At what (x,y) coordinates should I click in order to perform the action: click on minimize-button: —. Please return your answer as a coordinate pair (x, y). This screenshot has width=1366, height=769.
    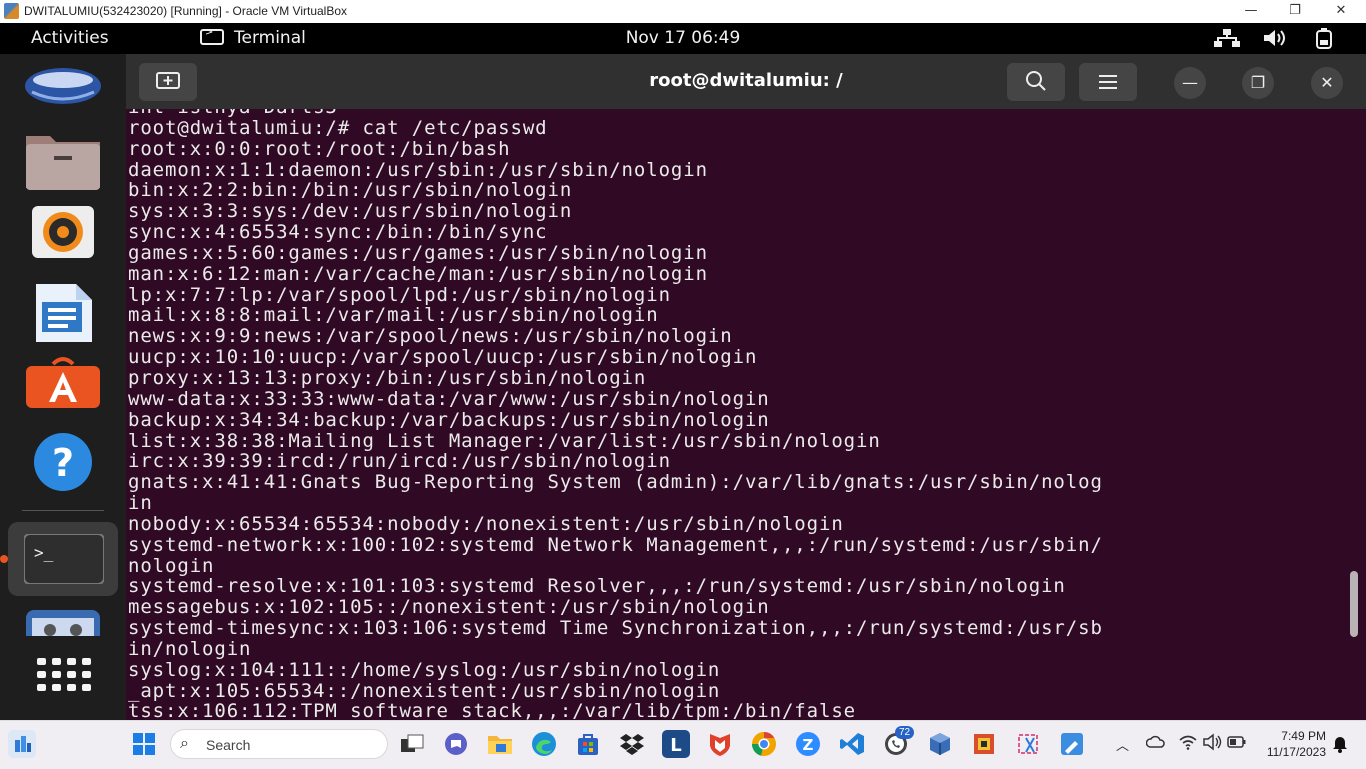
    Looking at the image, I should click on (1251, 11).